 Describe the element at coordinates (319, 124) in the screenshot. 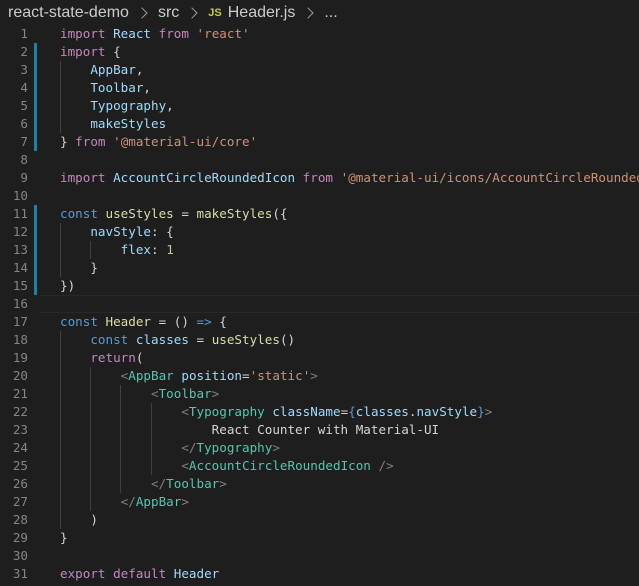

I see `code-line: 6 makeStyles` at that location.